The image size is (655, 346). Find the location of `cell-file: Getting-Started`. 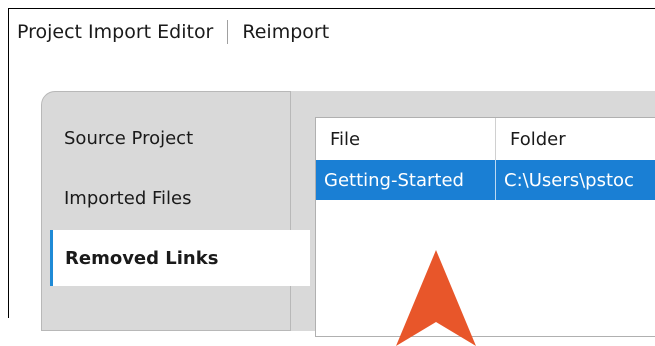

cell-file: Getting-Started is located at coordinates (406, 180).